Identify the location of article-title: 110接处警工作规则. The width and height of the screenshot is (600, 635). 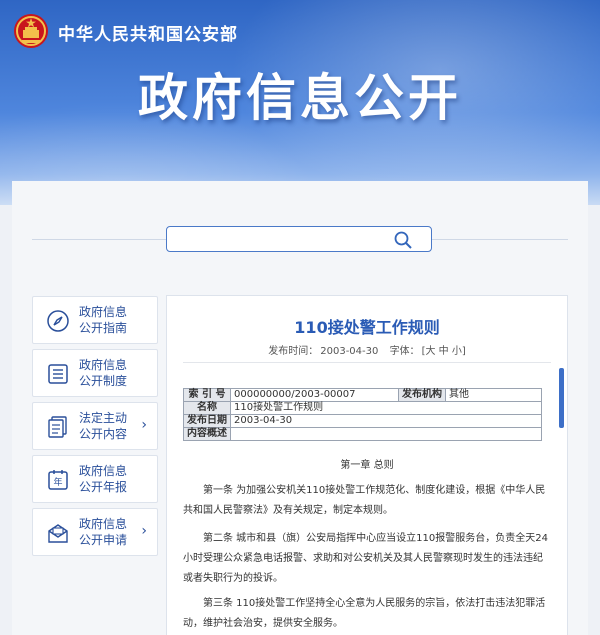
(367, 327).